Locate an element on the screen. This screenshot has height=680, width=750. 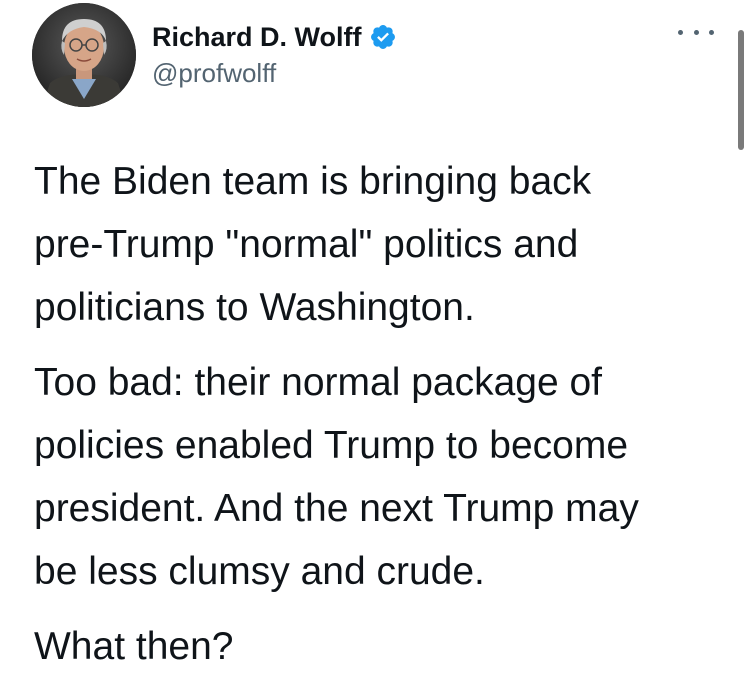
avatar is located at coordinates (84, 55).